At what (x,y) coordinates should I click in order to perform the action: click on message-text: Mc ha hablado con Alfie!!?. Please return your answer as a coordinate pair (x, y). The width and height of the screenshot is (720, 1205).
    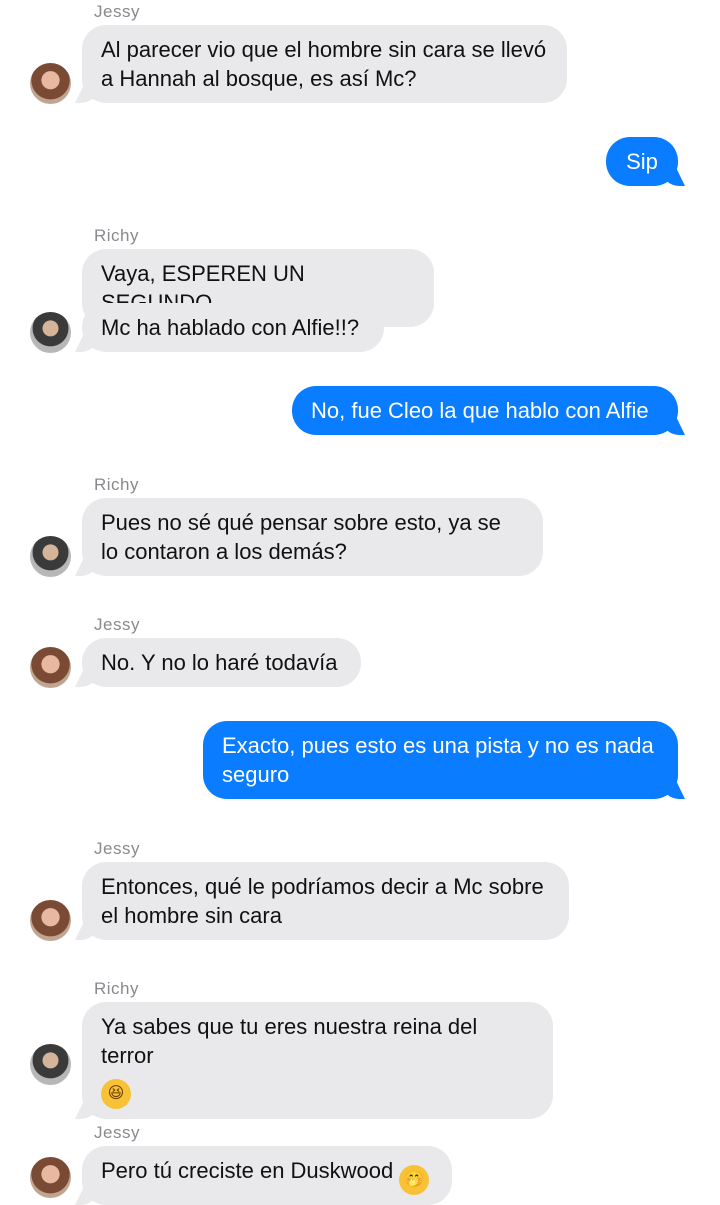
    Looking at the image, I should click on (230, 327).